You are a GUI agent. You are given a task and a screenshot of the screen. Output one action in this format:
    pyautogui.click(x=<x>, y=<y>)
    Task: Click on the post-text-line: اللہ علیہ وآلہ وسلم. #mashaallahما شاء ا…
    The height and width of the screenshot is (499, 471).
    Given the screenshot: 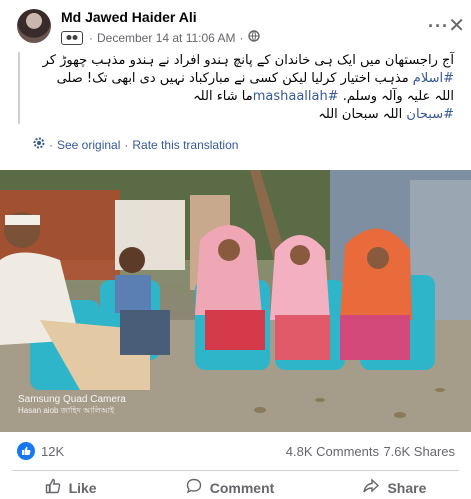 What is the action you would take?
    pyautogui.click(x=240, y=97)
    